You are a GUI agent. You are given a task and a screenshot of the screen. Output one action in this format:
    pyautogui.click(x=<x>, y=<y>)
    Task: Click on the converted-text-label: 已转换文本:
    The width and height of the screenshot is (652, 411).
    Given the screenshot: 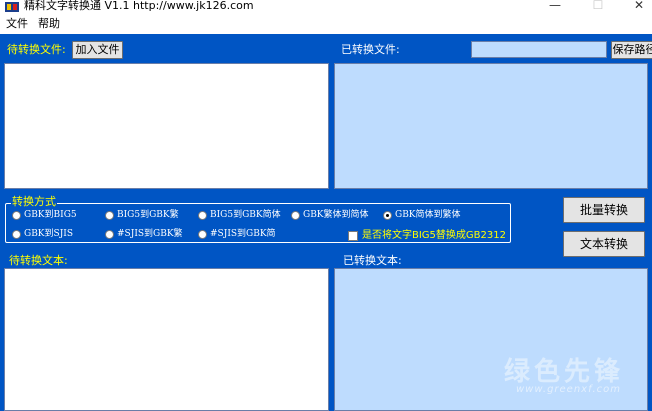 What is the action you would take?
    pyautogui.click(x=372, y=260)
    